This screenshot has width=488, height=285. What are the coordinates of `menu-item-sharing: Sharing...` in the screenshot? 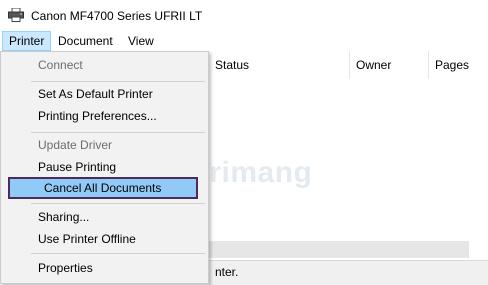 It's located at (104, 217).